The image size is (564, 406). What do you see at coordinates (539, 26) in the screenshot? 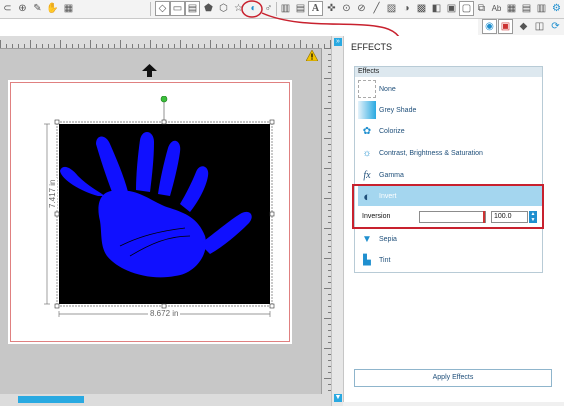
I see `trace-tool-icon: ◫` at bounding box center [539, 26].